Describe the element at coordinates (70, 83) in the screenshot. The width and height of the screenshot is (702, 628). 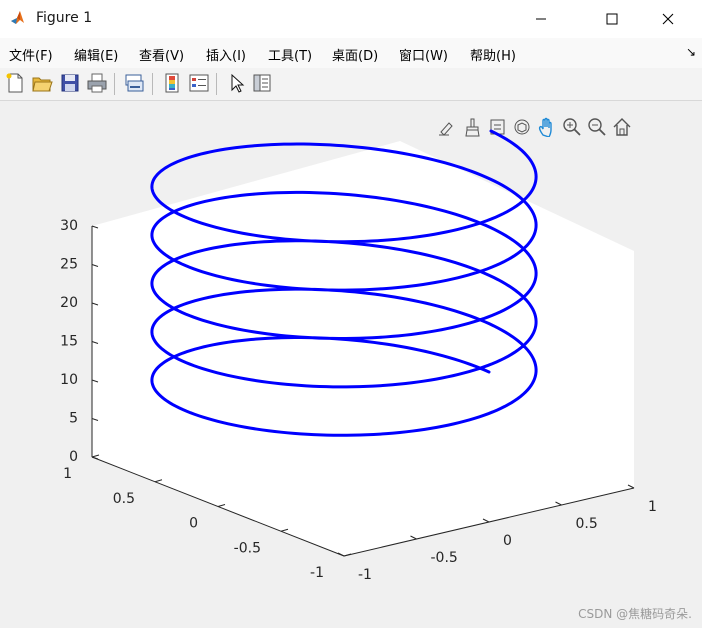
I see `save-icon` at that location.